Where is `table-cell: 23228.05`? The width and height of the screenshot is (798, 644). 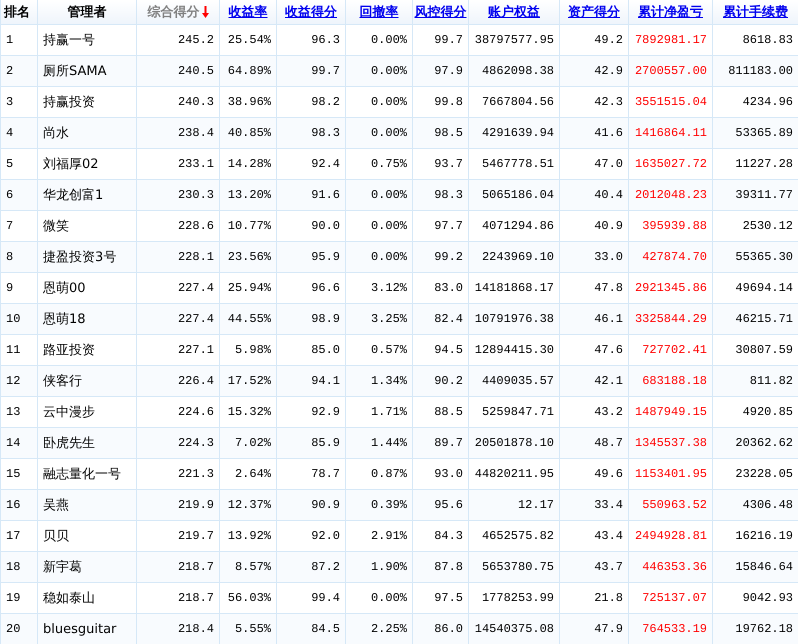 table-cell: 23228.05 is located at coordinates (764, 474).